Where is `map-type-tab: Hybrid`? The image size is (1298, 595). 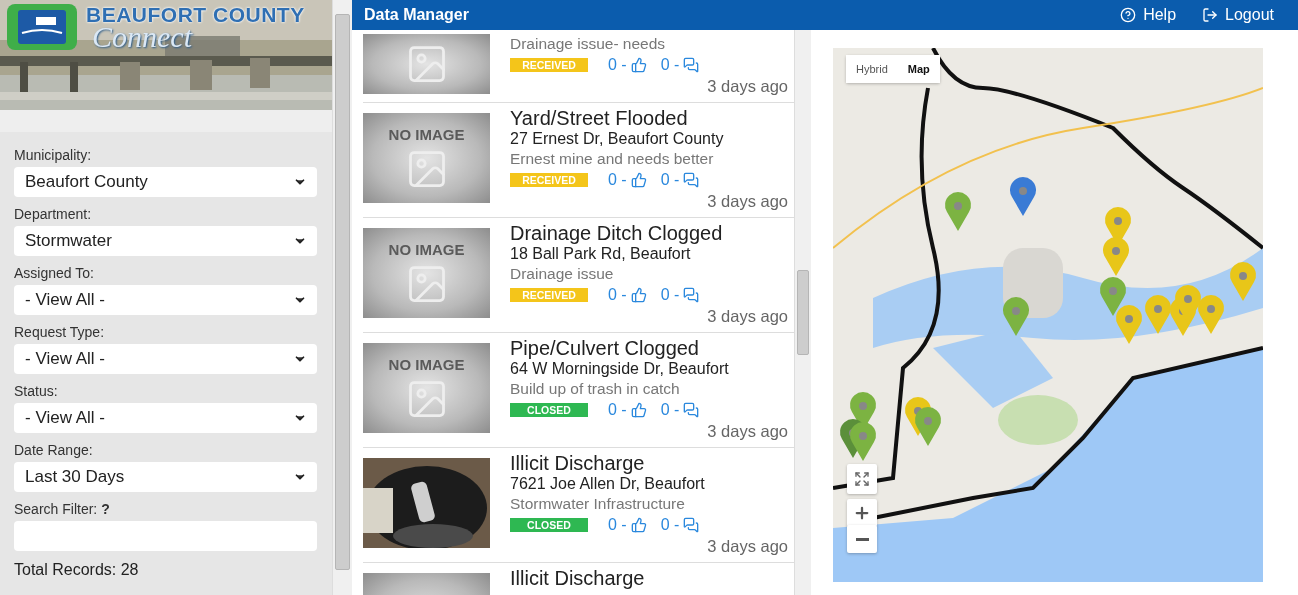 map-type-tab: Hybrid is located at coordinates (872, 69).